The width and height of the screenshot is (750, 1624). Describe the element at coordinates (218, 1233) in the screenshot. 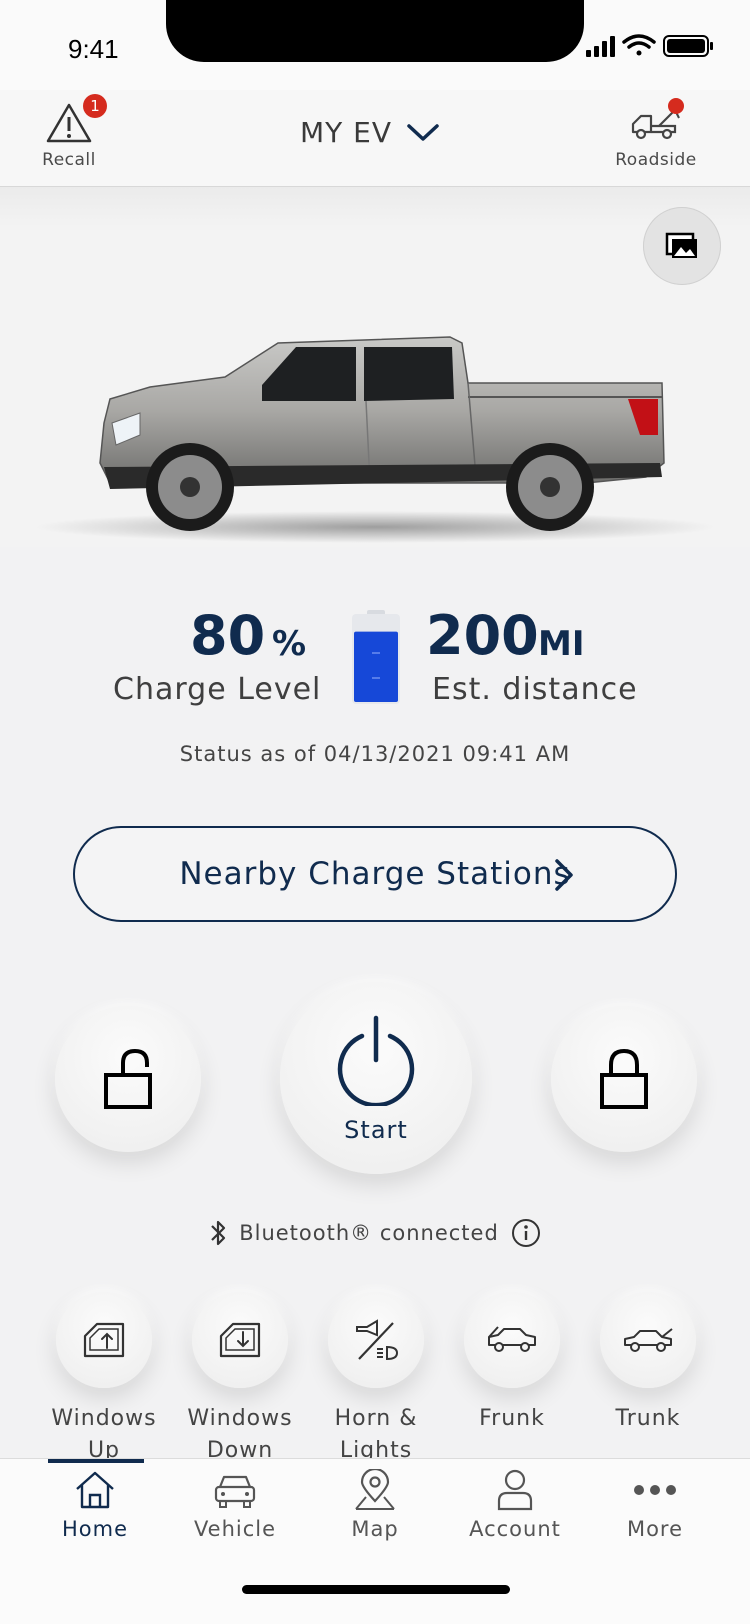

I see `bluetooth-icon` at that location.